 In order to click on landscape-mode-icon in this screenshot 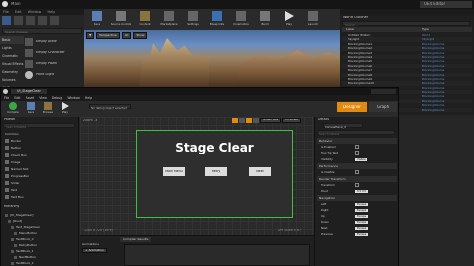, I will do `click(30, 20)`.